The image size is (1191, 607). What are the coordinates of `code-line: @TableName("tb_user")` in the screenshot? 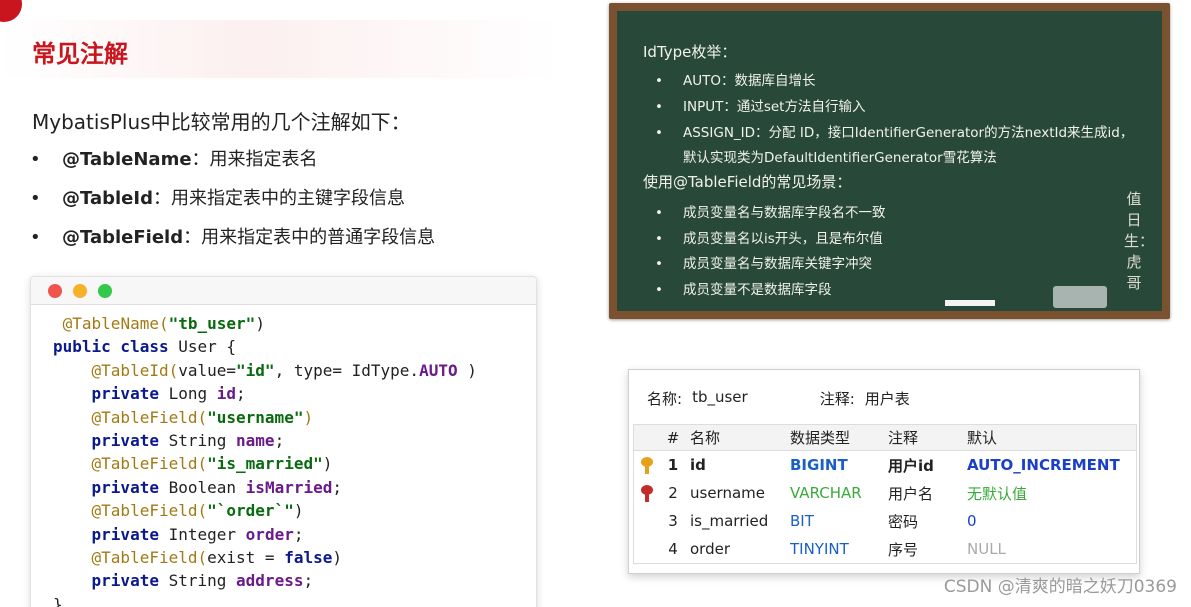 It's located at (294, 323).